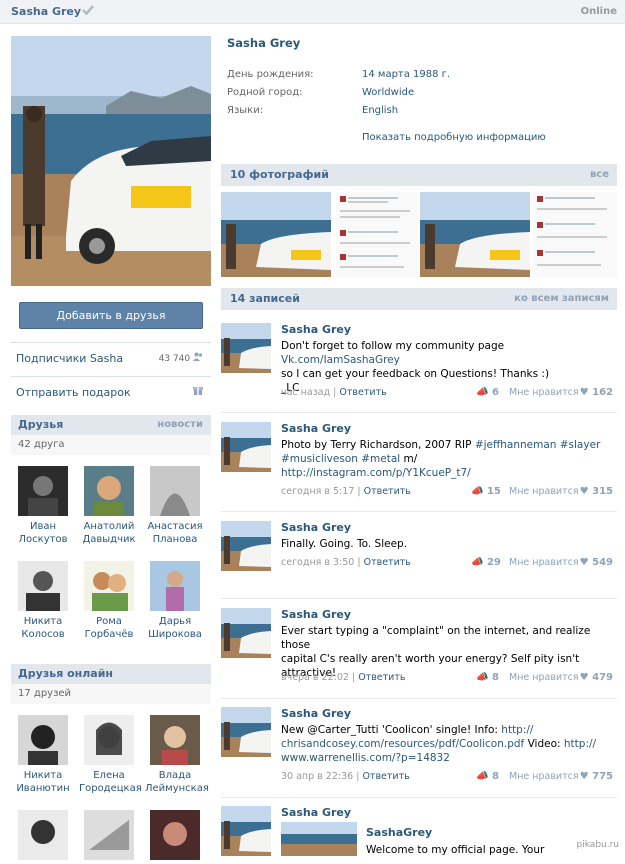 The width and height of the screenshot is (625, 864). What do you see at coordinates (406, 74) in the screenshot?
I see `info-value-birthday: 14 марта 1988 г.` at bounding box center [406, 74].